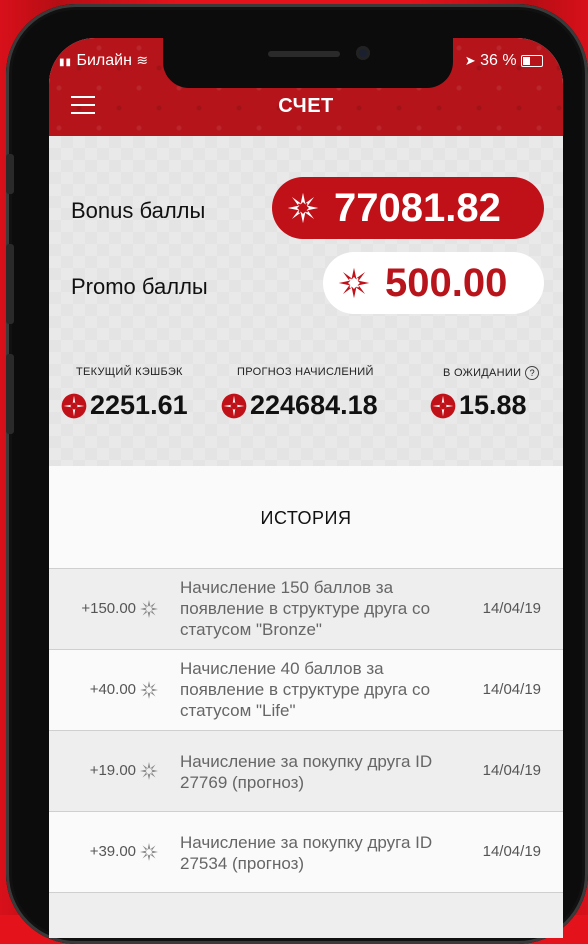 Image resolution: width=588 pixels, height=944 pixels. I want to click on cashback-stat: 2251.61, so click(124, 405).